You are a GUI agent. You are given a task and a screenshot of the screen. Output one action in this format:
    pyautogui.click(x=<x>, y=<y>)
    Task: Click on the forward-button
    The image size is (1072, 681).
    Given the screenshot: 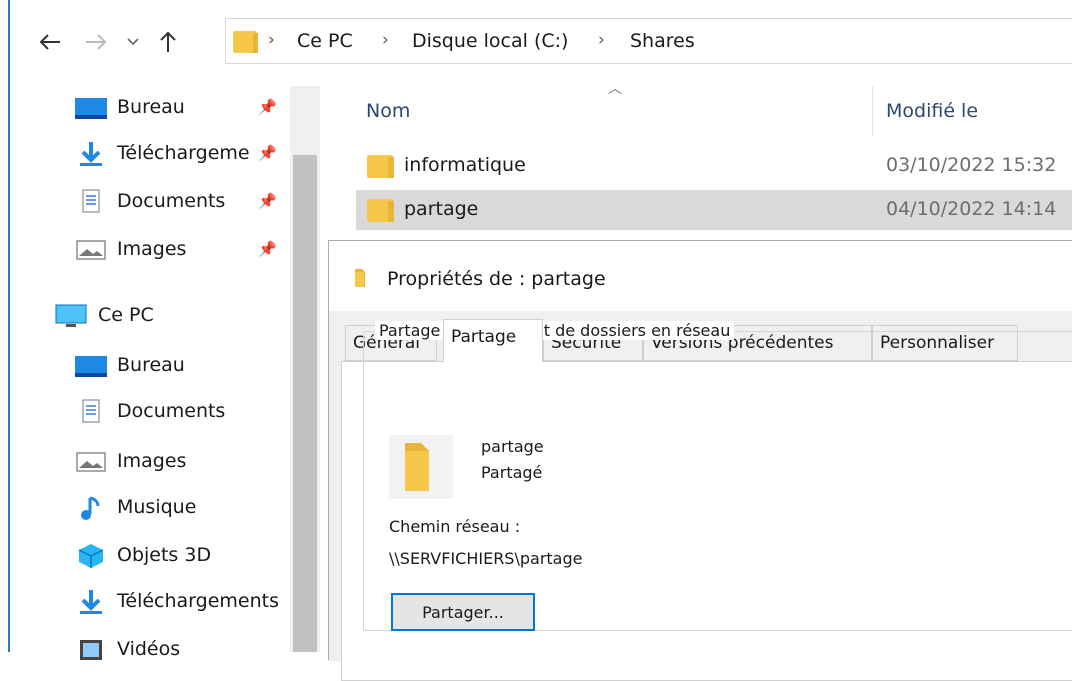 What is the action you would take?
    pyautogui.click(x=96, y=42)
    